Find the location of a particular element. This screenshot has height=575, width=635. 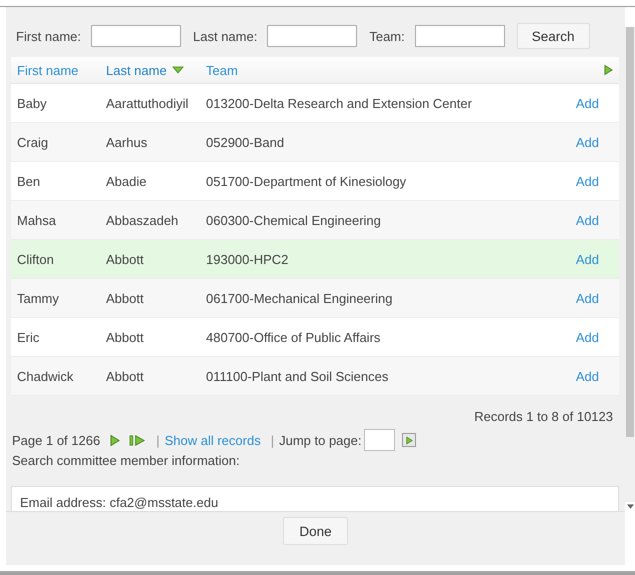

field-label: Last name: is located at coordinates (225, 36).